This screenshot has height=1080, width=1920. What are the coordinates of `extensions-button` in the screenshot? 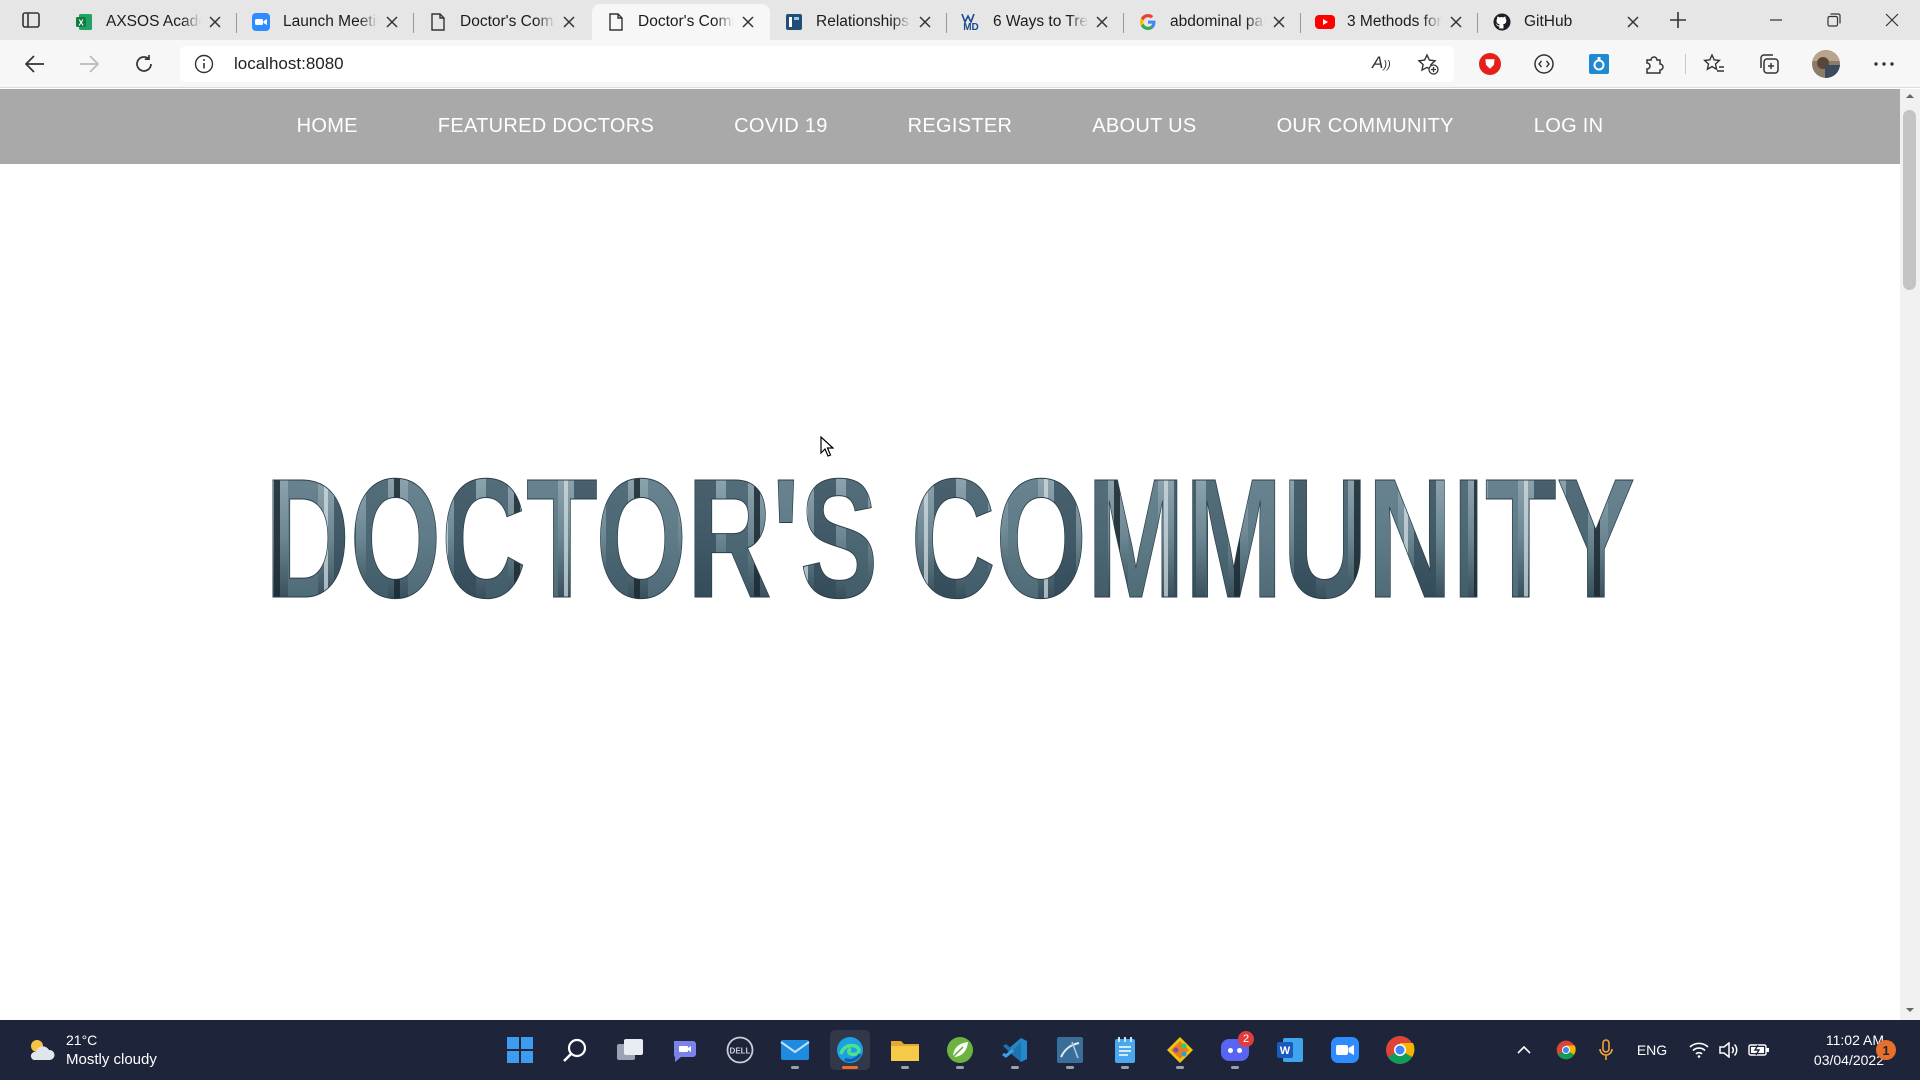 It's located at (1654, 64).